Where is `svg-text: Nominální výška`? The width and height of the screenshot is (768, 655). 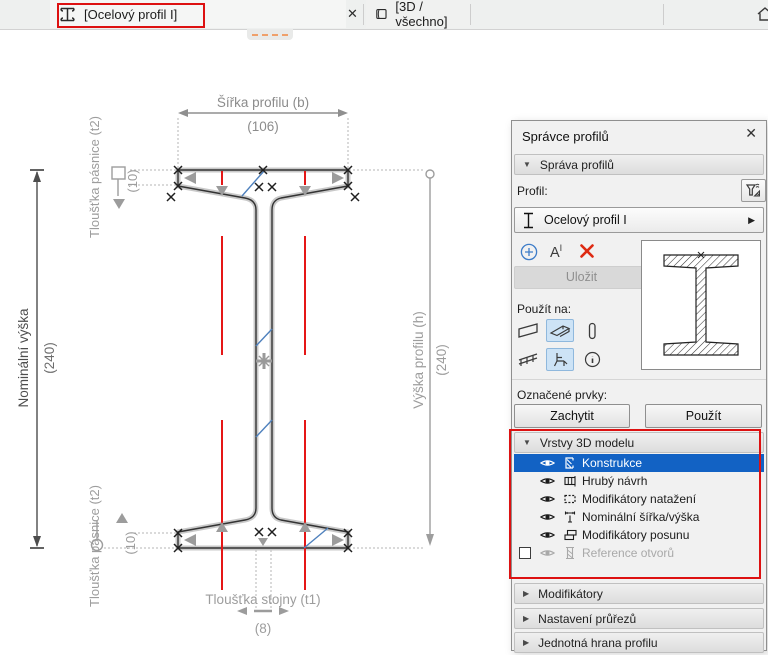
svg-text: Nominální výška is located at coordinates (23, 358).